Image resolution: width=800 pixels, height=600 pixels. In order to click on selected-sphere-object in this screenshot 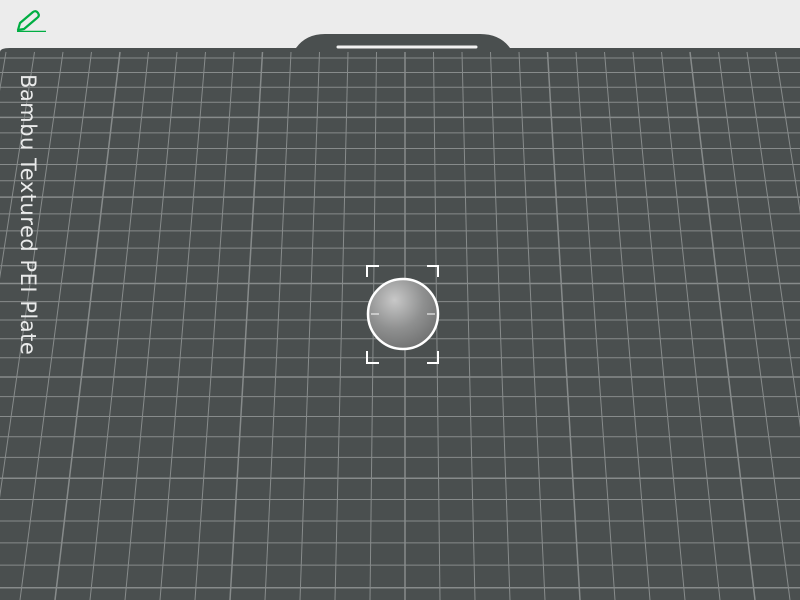, I will do `click(403, 315)`.